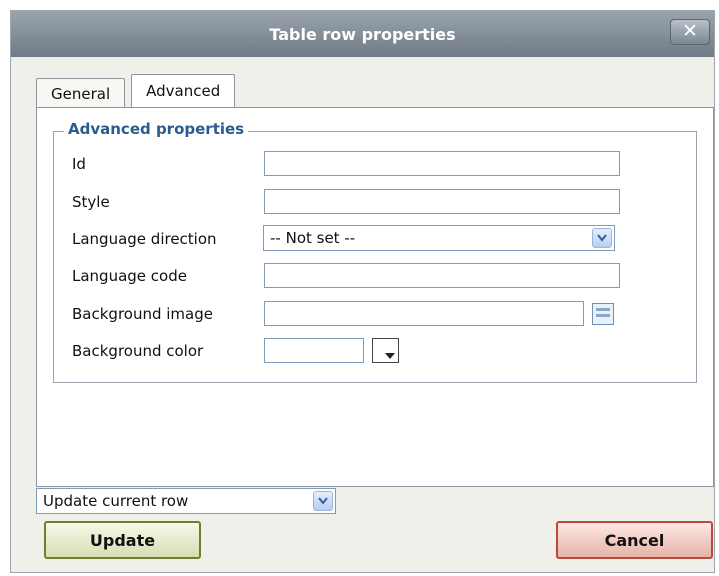 The height and width of the screenshot is (576, 719). What do you see at coordinates (129, 275) in the screenshot?
I see `language-code-label: Language code` at bounding box center [129, 275].